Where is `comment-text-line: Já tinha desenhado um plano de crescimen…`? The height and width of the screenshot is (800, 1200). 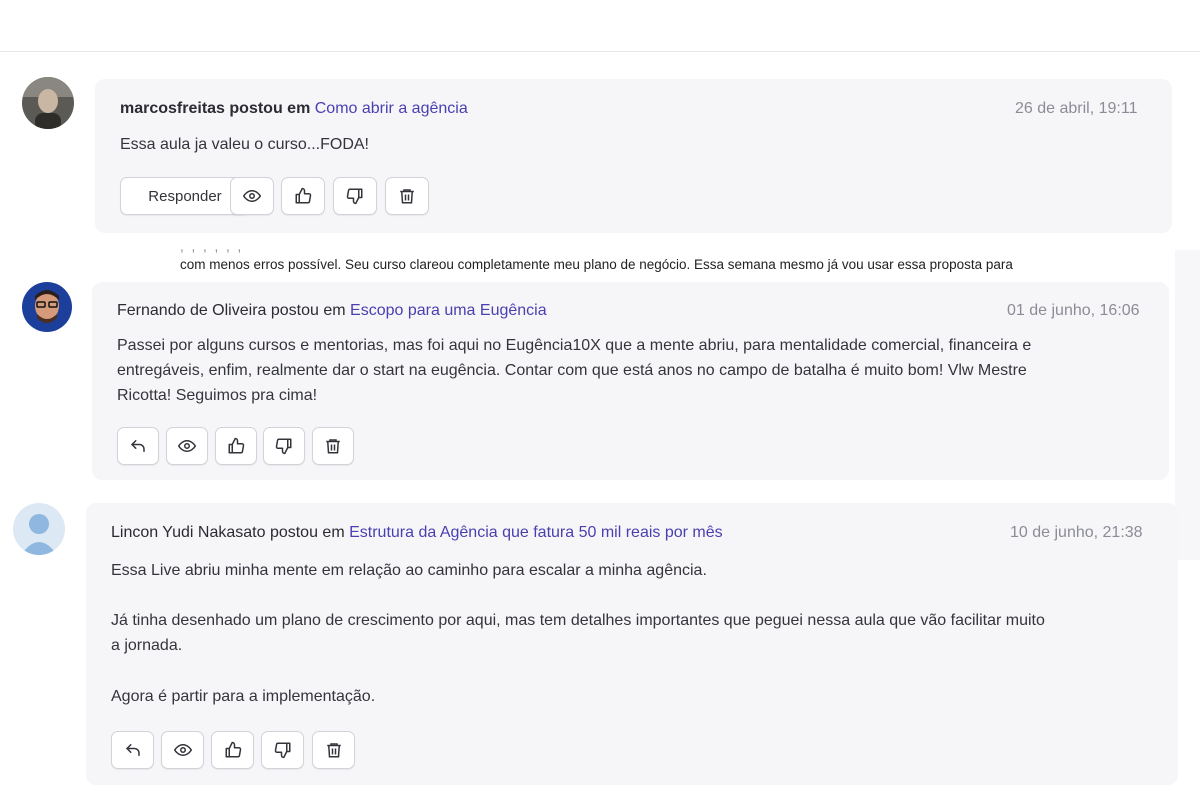
comment-text-line: Já tinha desenhado um plano de crescimen… is located at coordinates (578, 620).